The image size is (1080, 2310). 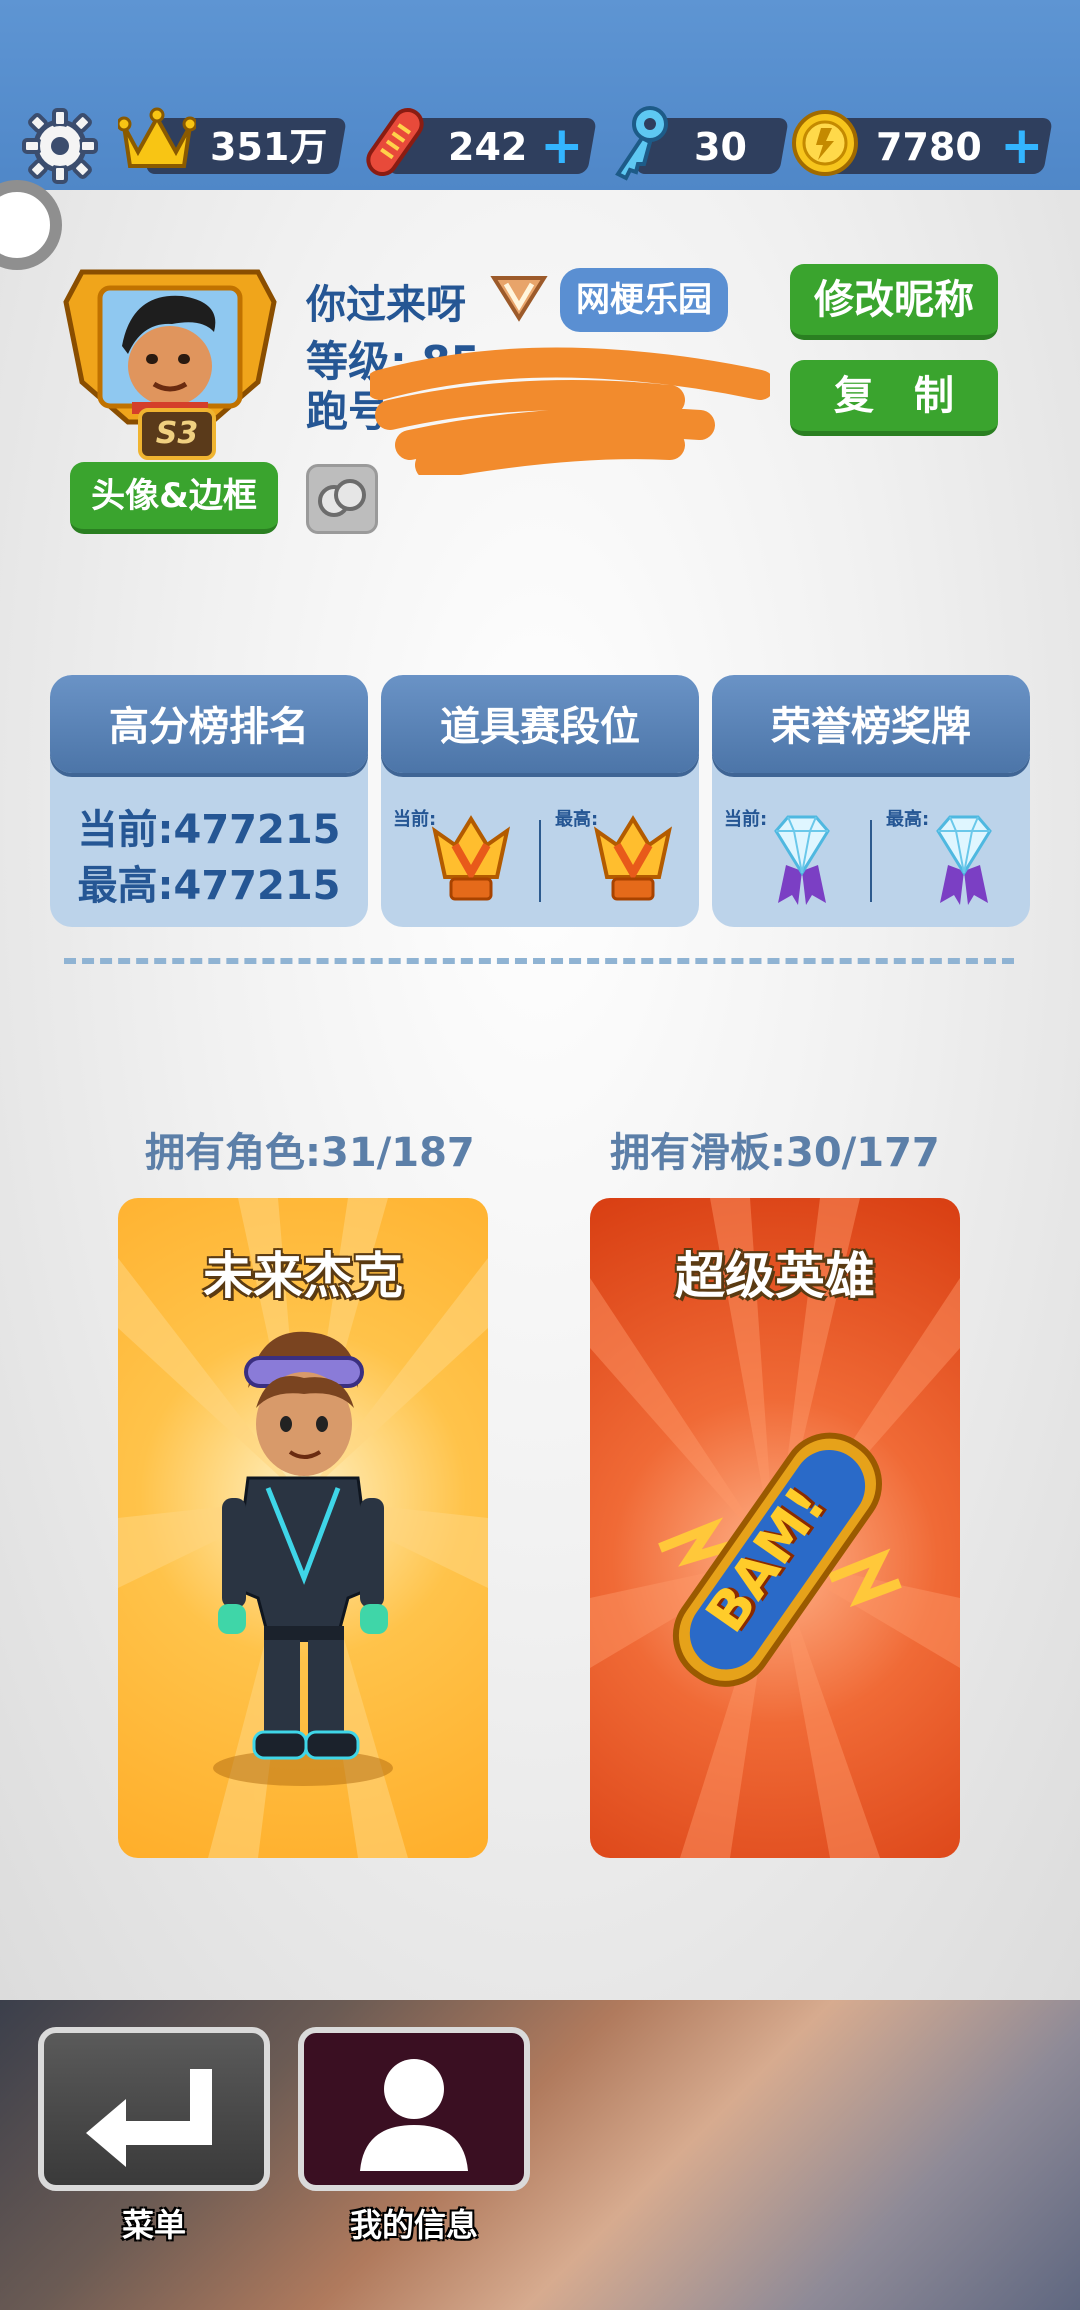 I want to click on avatar-frame-button: 头像&边框, so click(x=174, y=498).